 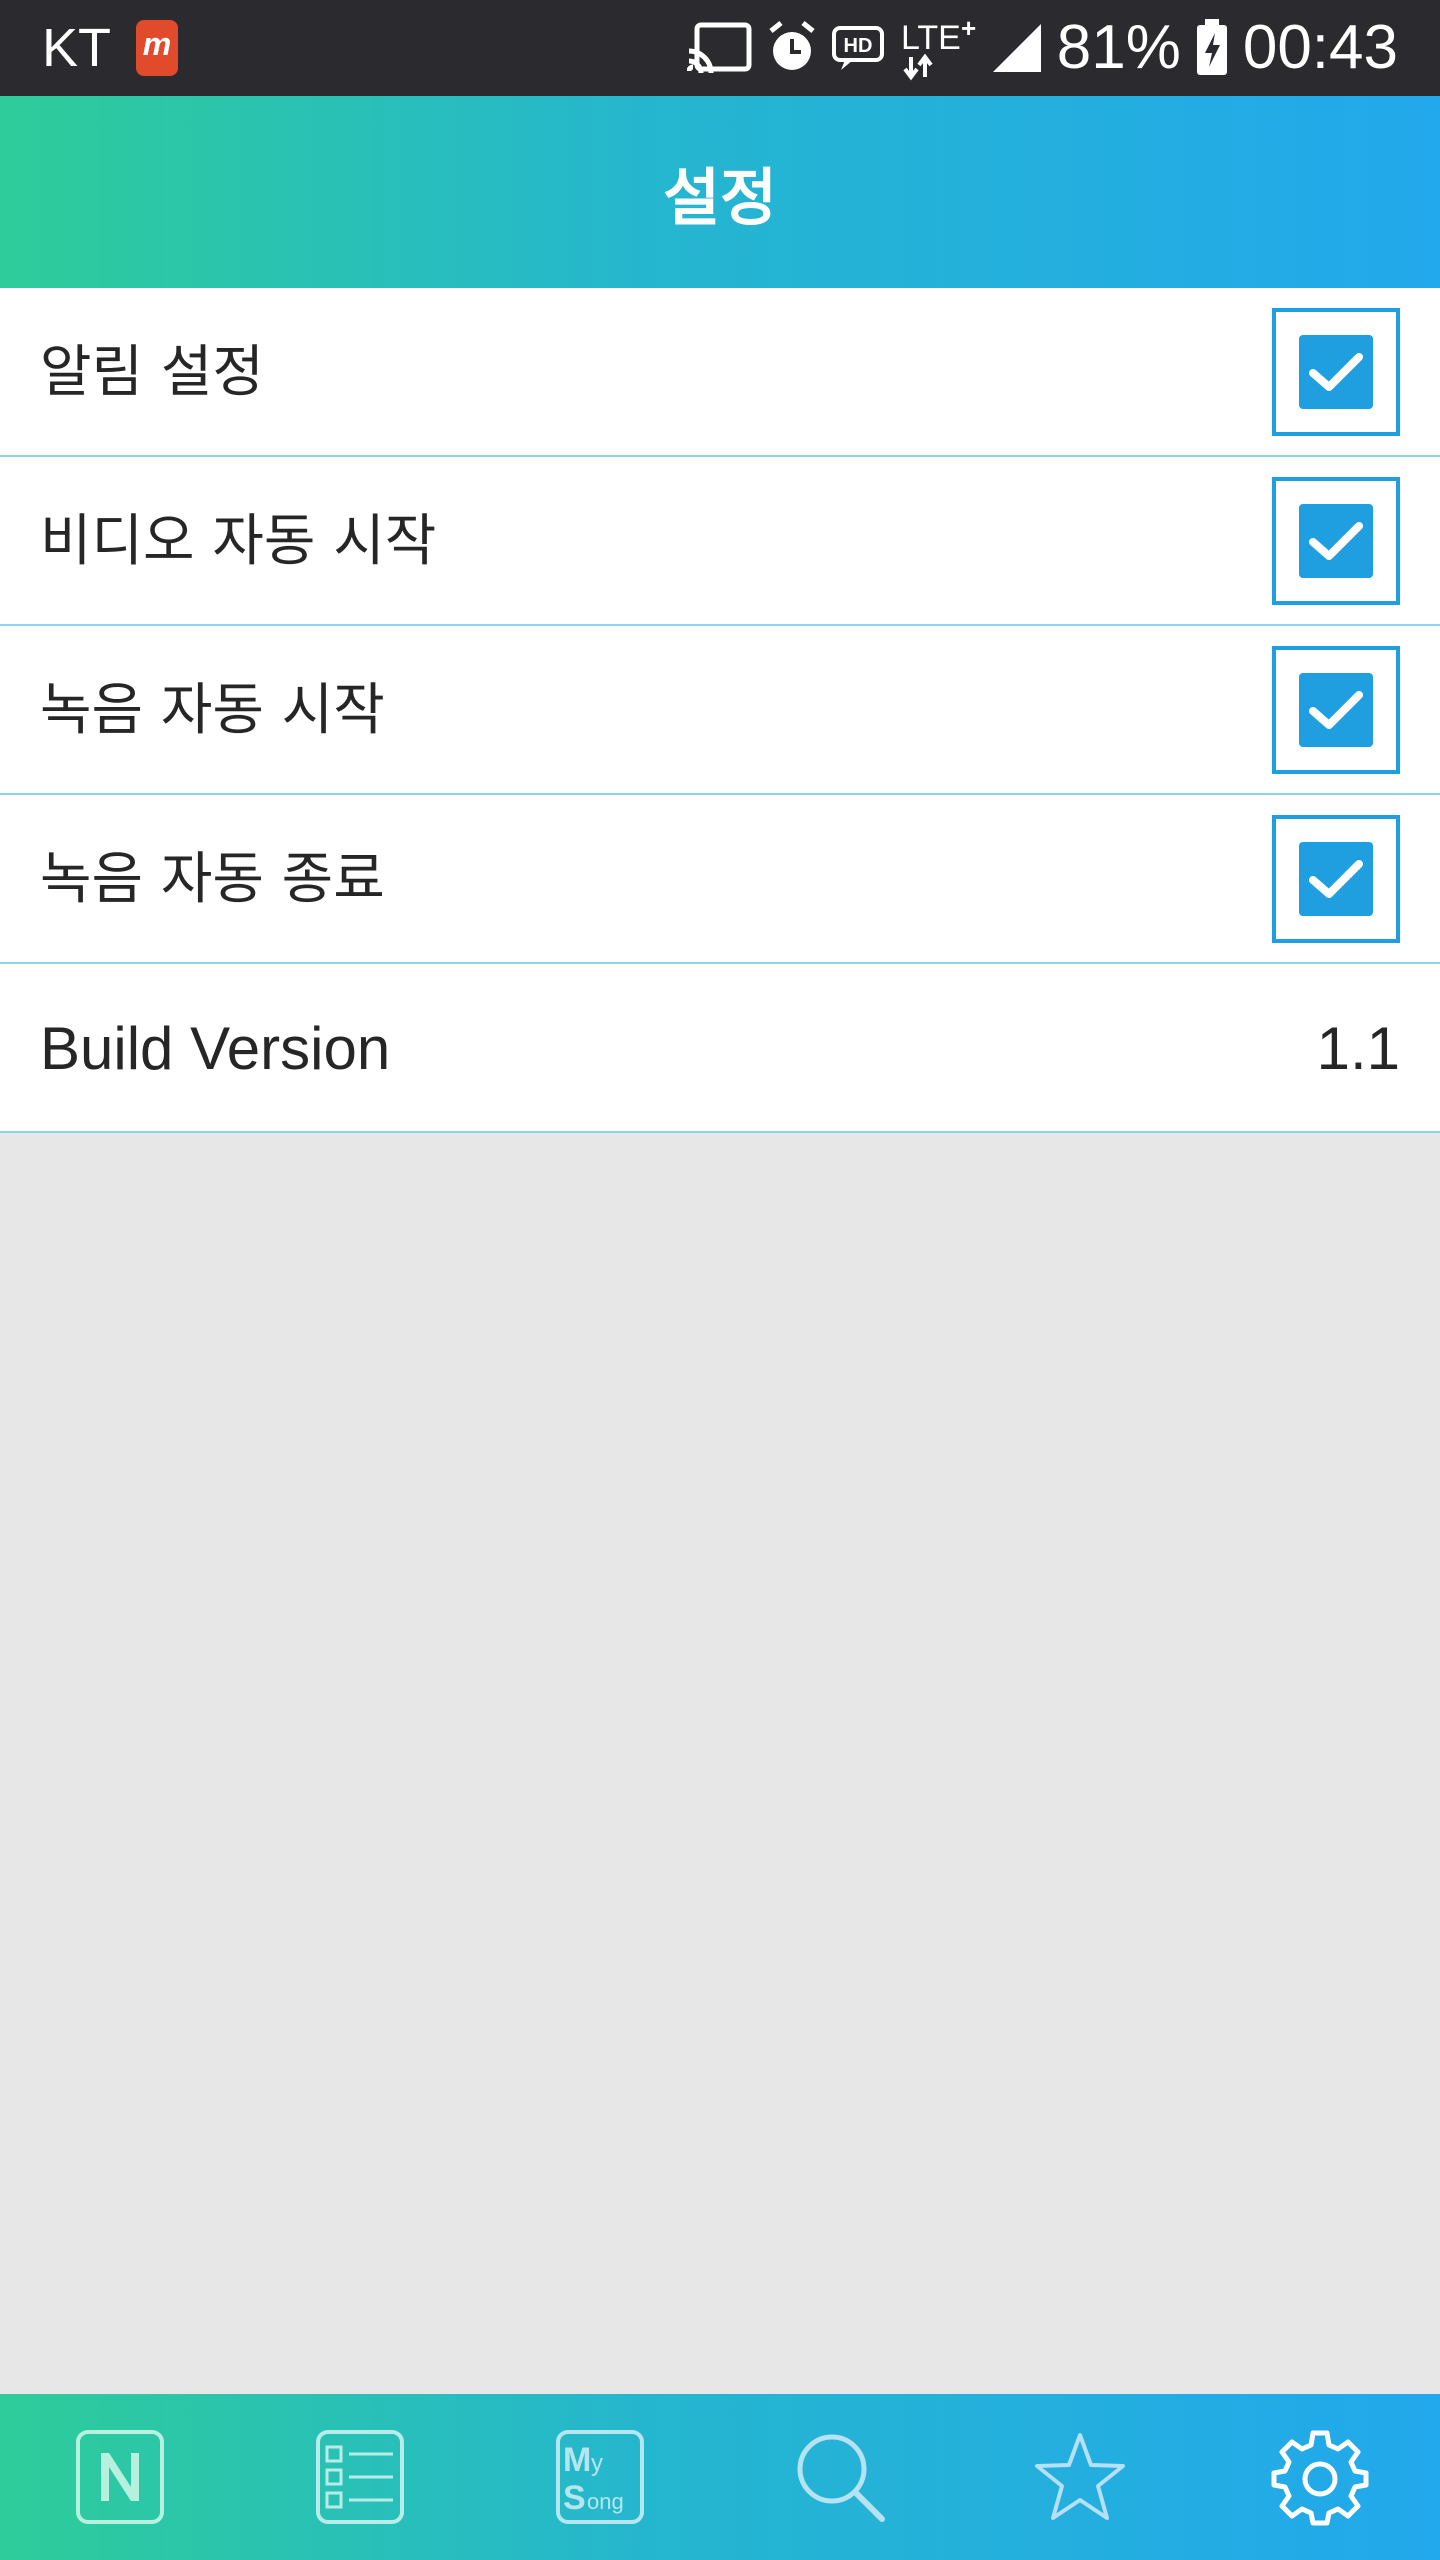 What do you see at coordinates (215, 1048) in the screenshot?
I see `build-version-label: Build Version` at bounding box center [215, 1048].